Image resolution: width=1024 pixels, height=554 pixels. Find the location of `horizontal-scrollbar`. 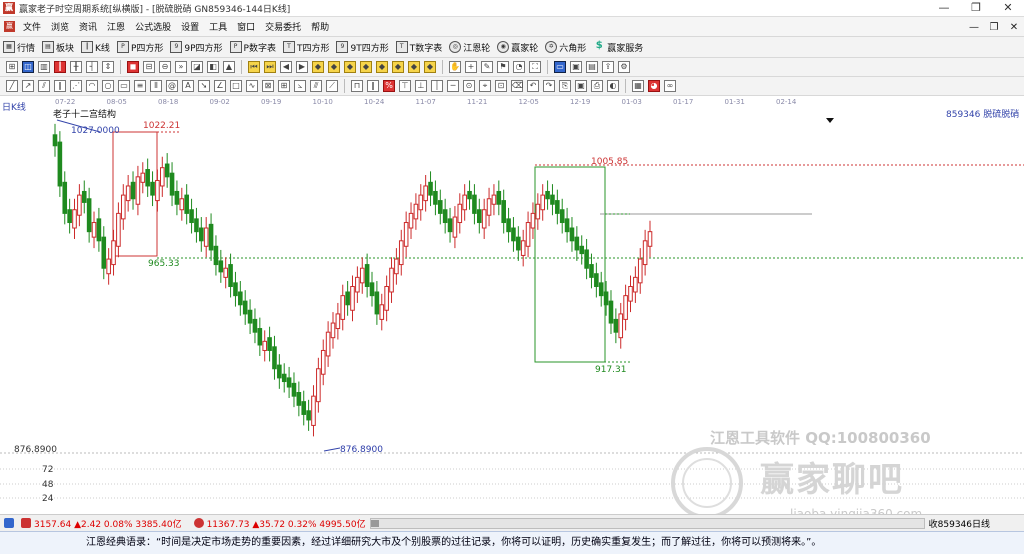

horizontal-scrollbar is located at coordinates (647, 523).